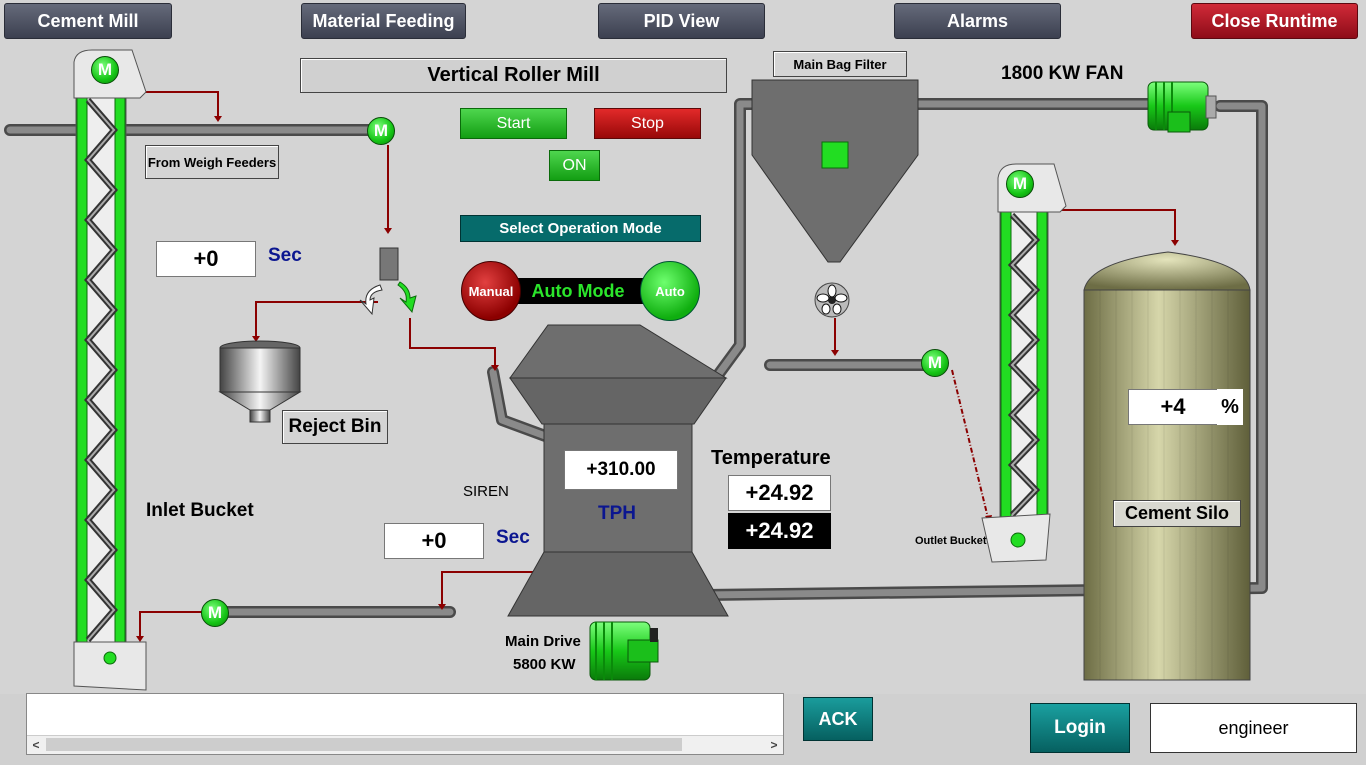  I want to click on temperature-label: Temperature, so click(771, 458).